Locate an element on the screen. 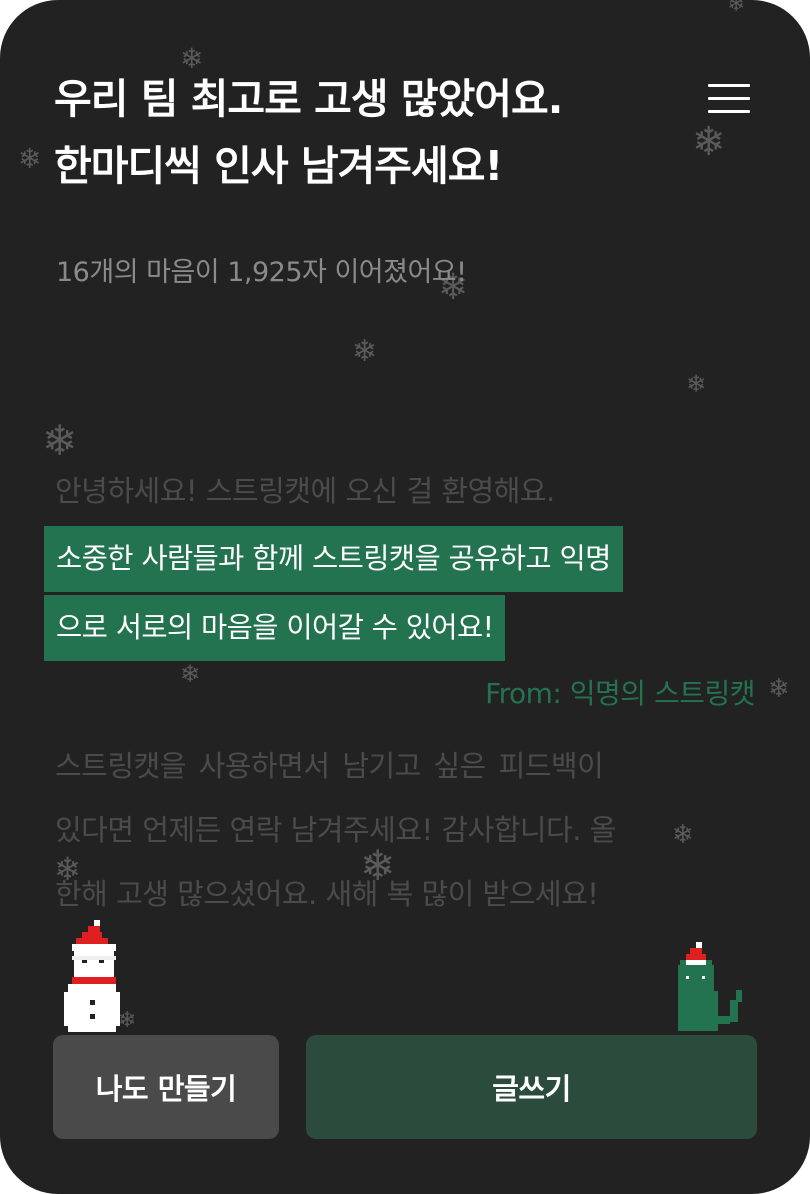 The width and height of the screenshot is (810, 1194). stats-text: 16개의 마음이 1,925자 이어졌어요! is located at coordinates (261, 272).